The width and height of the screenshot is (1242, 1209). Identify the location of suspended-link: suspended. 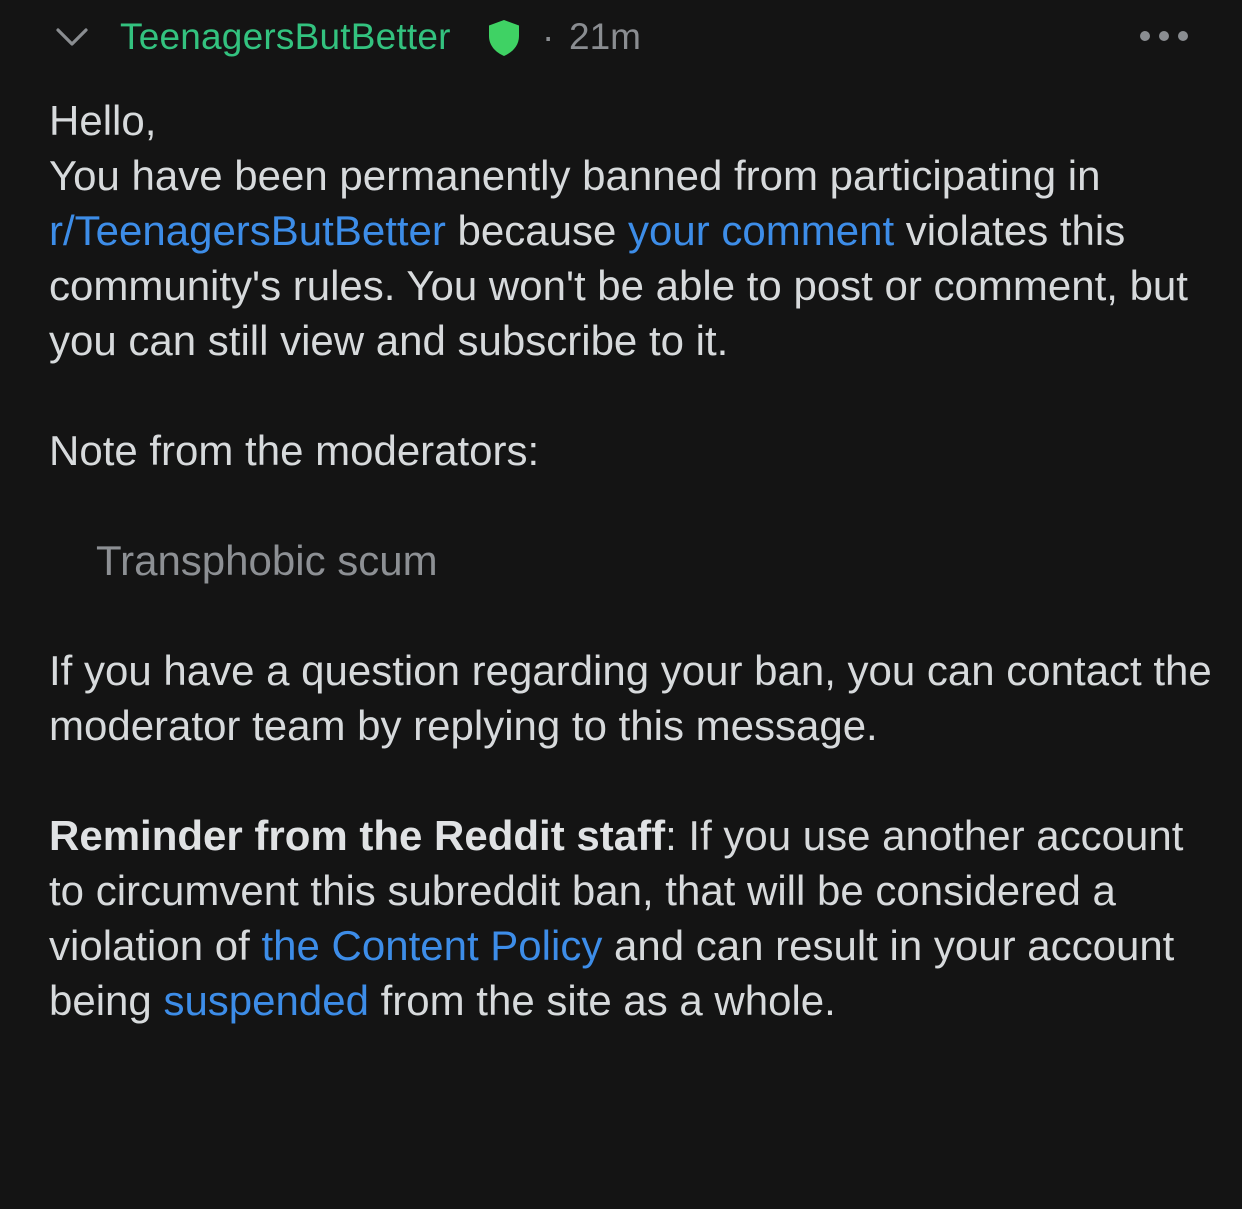
(266, 1000).